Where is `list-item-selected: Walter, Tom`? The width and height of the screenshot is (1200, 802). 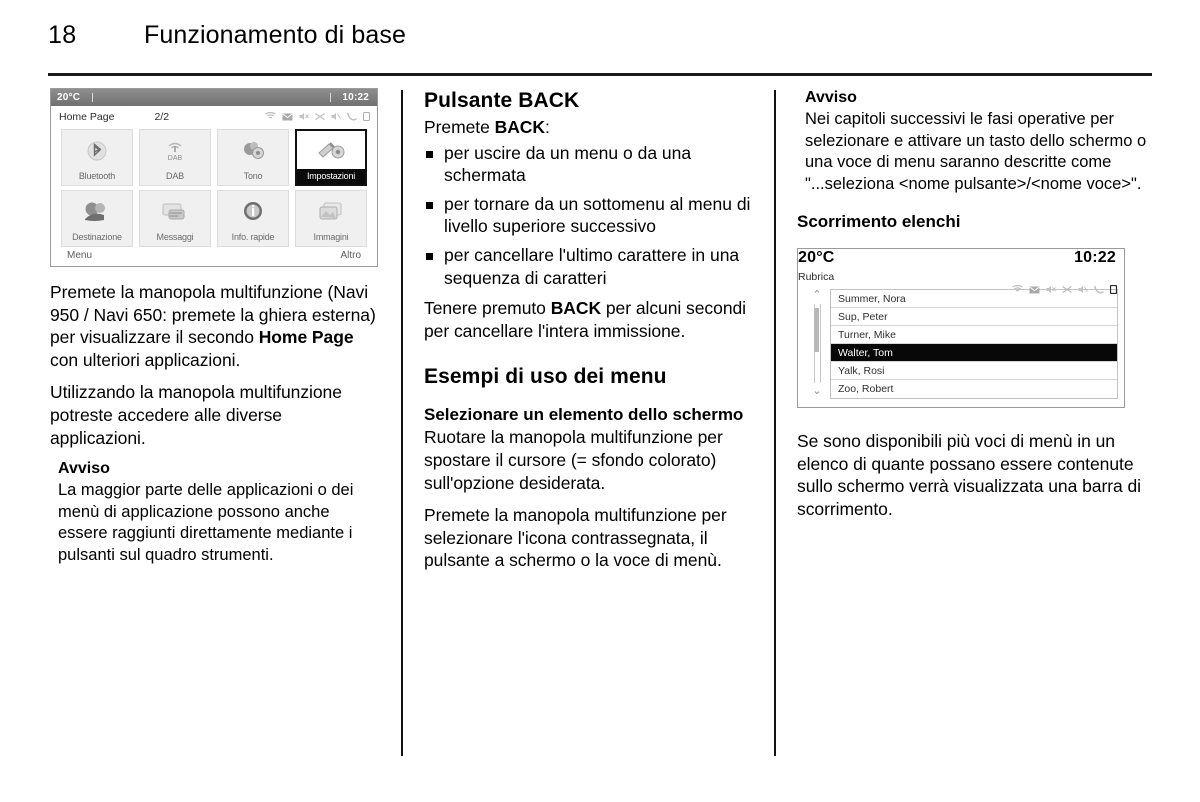 list-item-selected: Walter, Tom is located at coordinates (974, 353).